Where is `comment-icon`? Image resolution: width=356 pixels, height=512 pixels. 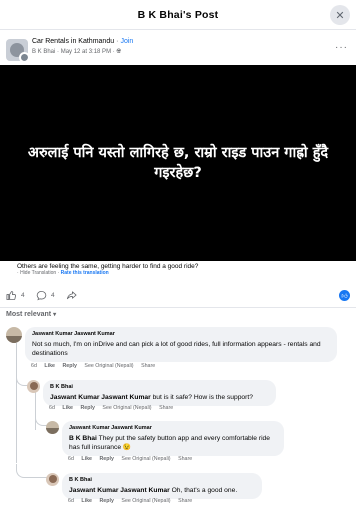
comment-icon is located at coordinates (41, 295).